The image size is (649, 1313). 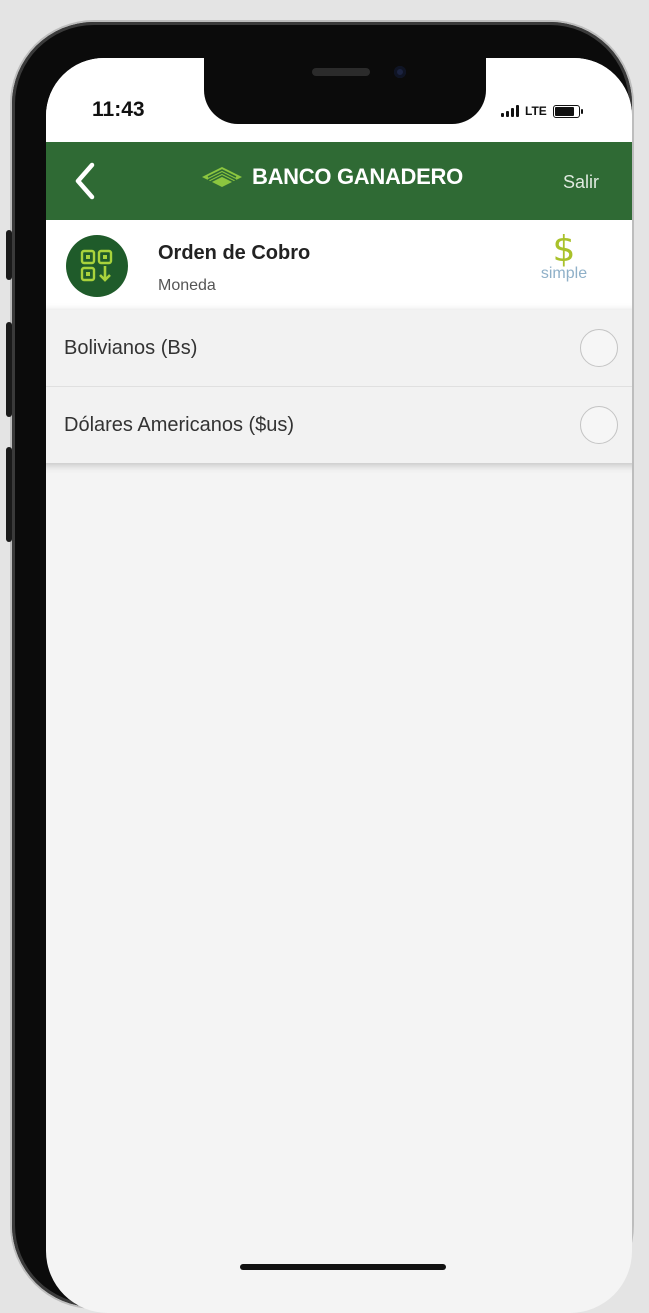 I want to click on notch, so click(x=345, y=91).